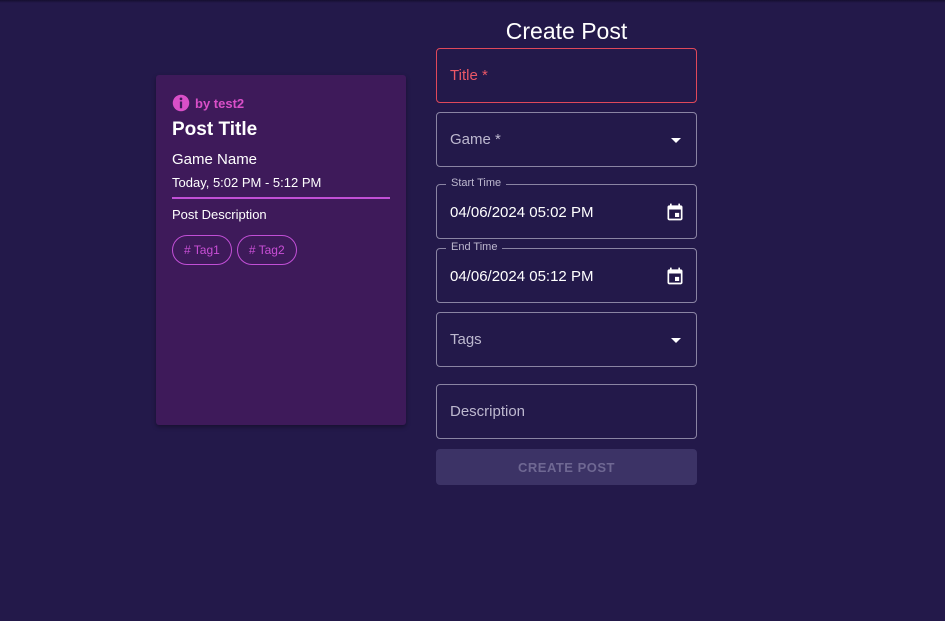 This screenshot has height=621, width=945. What do you see at coordinates (202, 250) in the screenshot?
I see `tag-chip: # Tag1` at bounding box center [202, 250].